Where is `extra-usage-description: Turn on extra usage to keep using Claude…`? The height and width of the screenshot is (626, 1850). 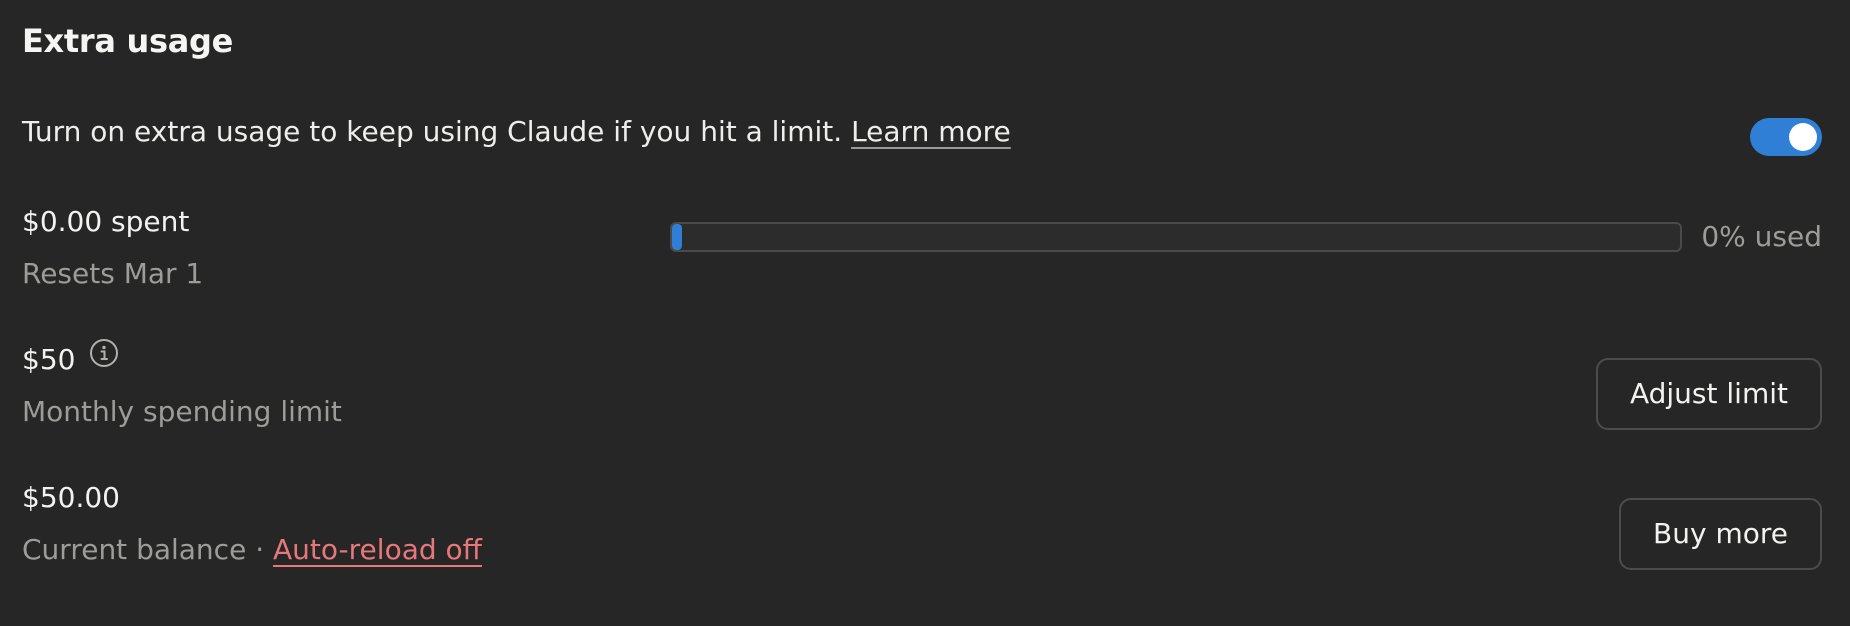 extra-usage-description: Turn on extra usage to keep using Claude… is located at coordinates (516, 132).